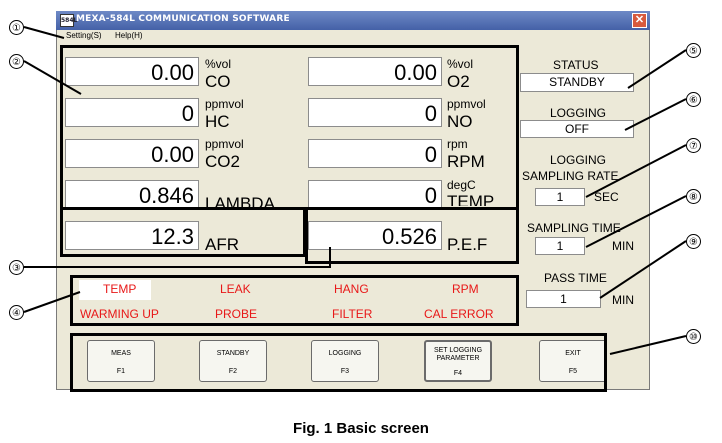  What do you see at coordinates (361, 428) in the screenshot?
I see `figure-caption: Fig. 1 Basic screen` at bounding box center [361, 428].